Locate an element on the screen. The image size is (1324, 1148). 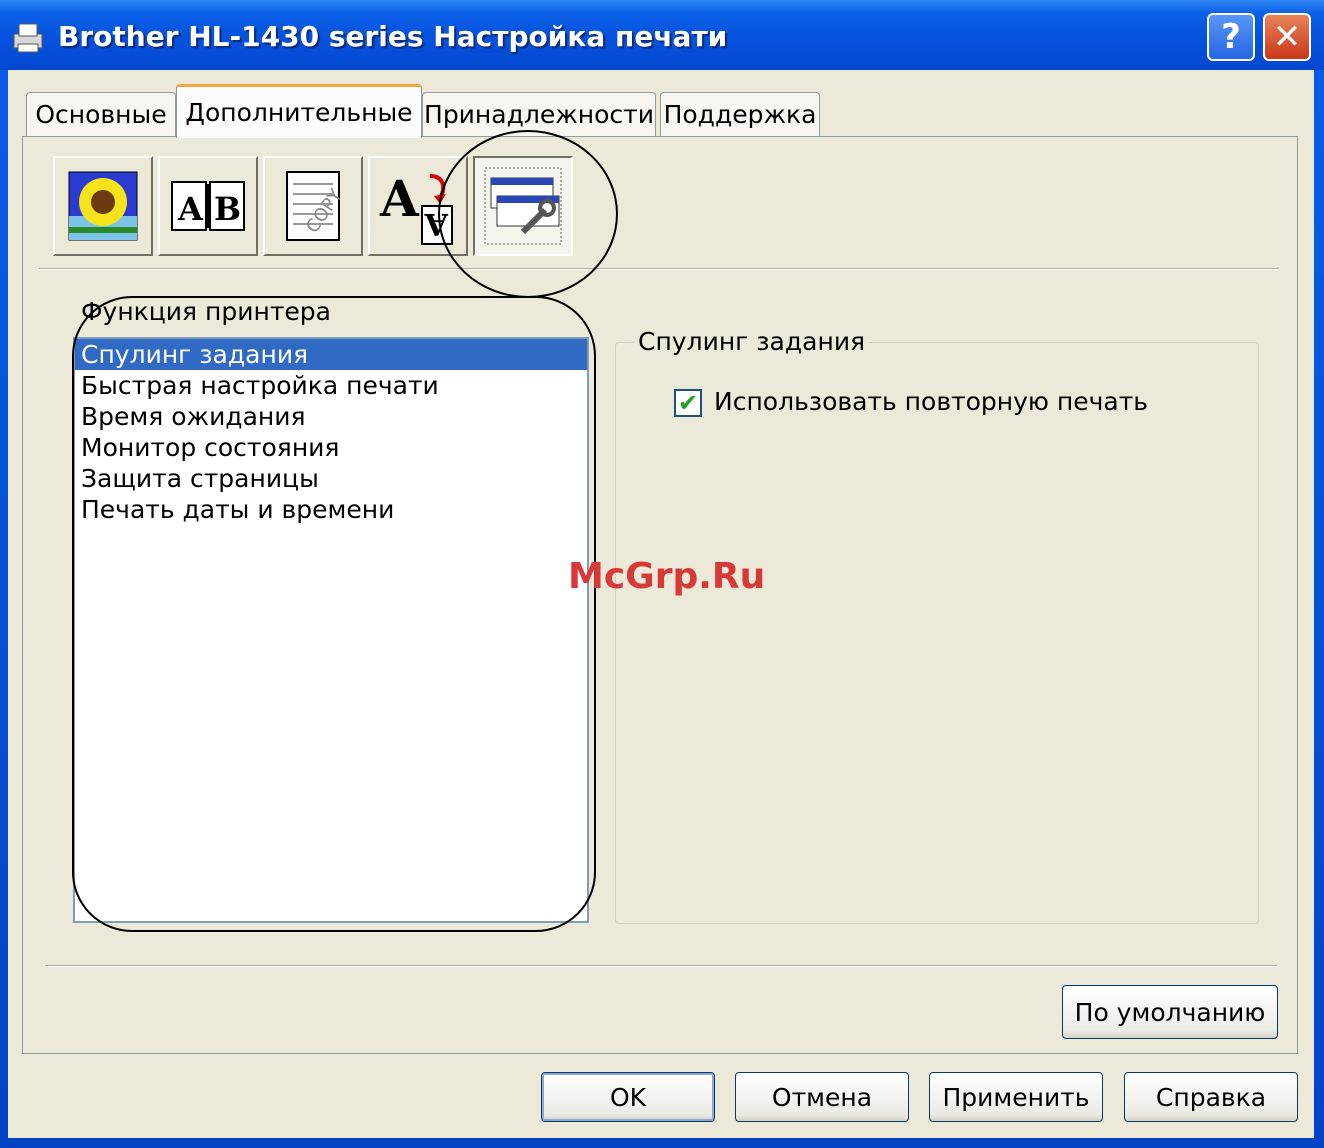
tab-accessories: Принадлежности is located at coordinates (539, 114).